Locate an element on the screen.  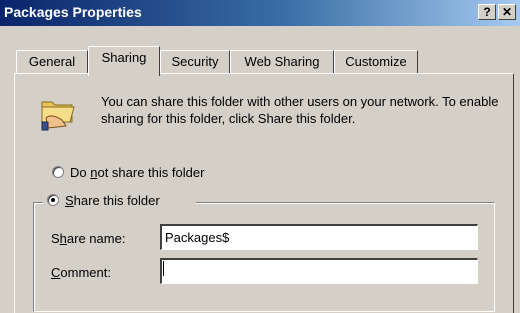
text-caret is located at coordinates (163, 268).